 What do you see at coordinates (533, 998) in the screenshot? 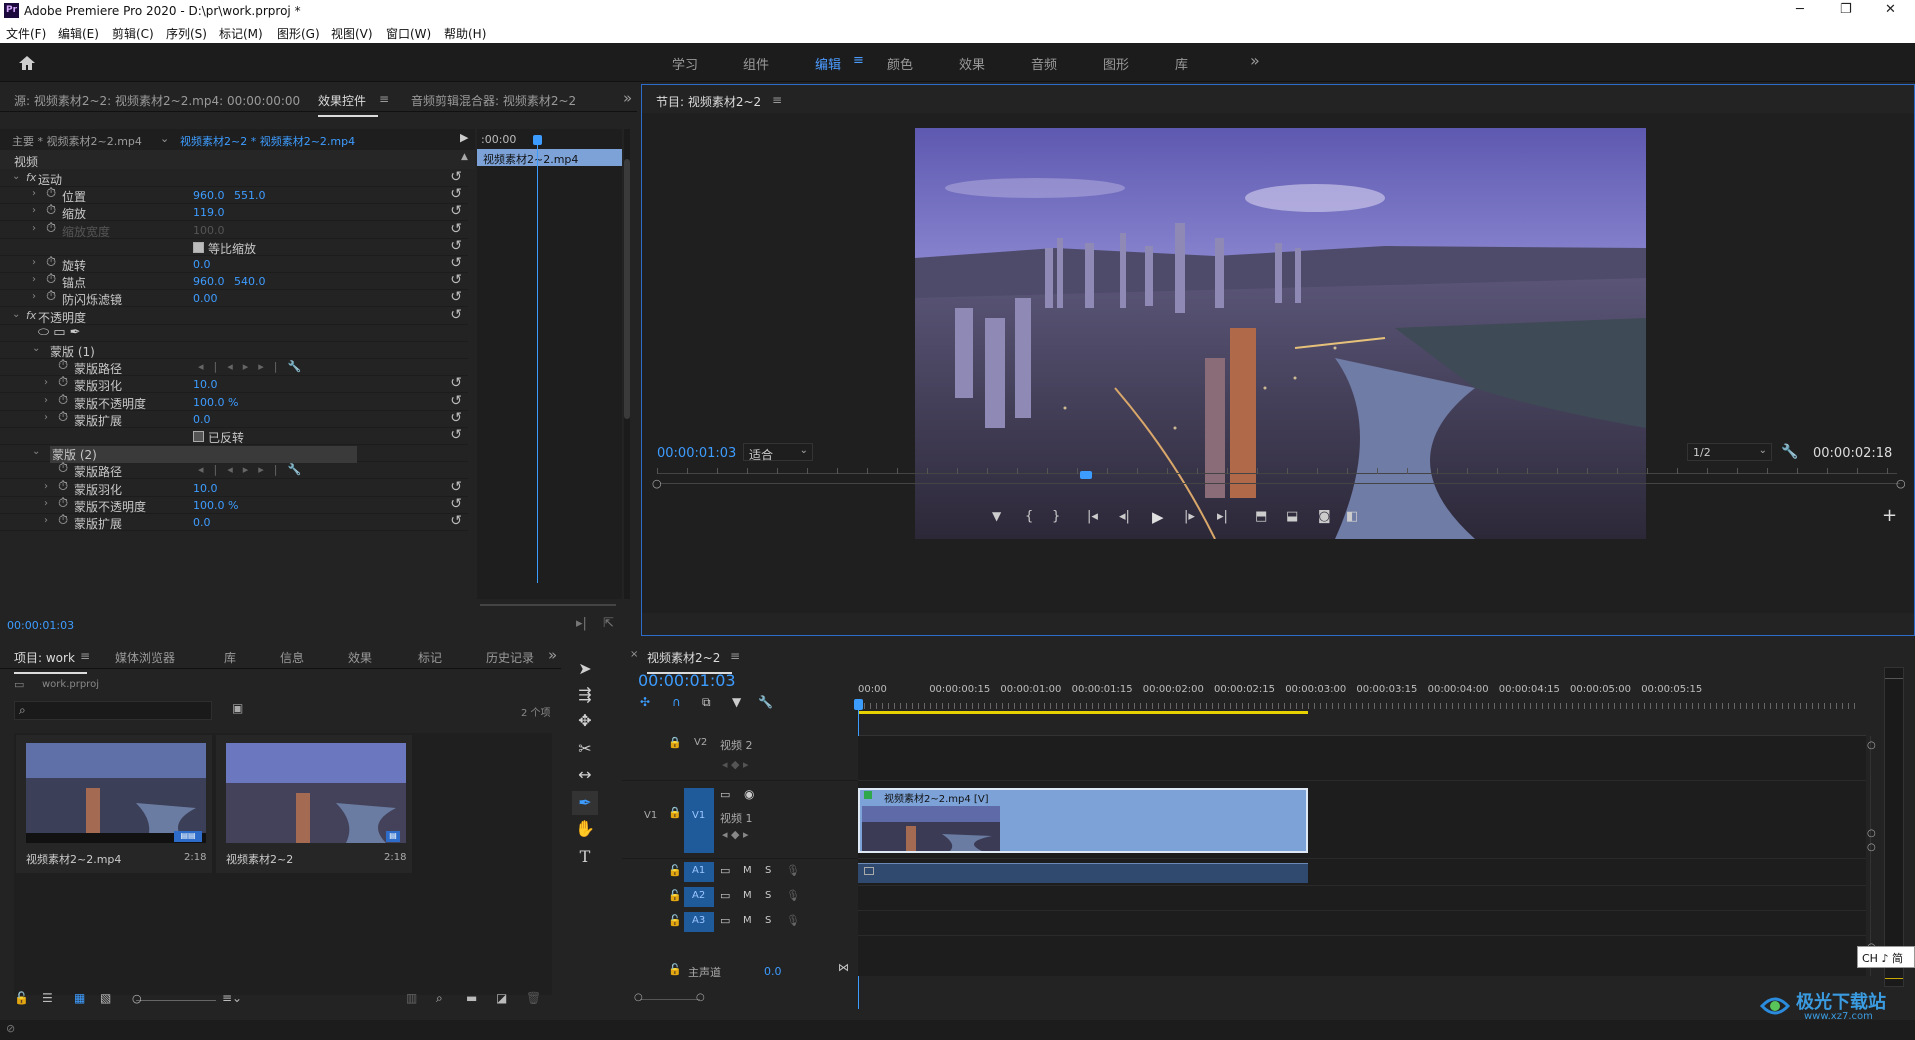
I see `delete-icon: 🗑` at bounding box center [533, 998].